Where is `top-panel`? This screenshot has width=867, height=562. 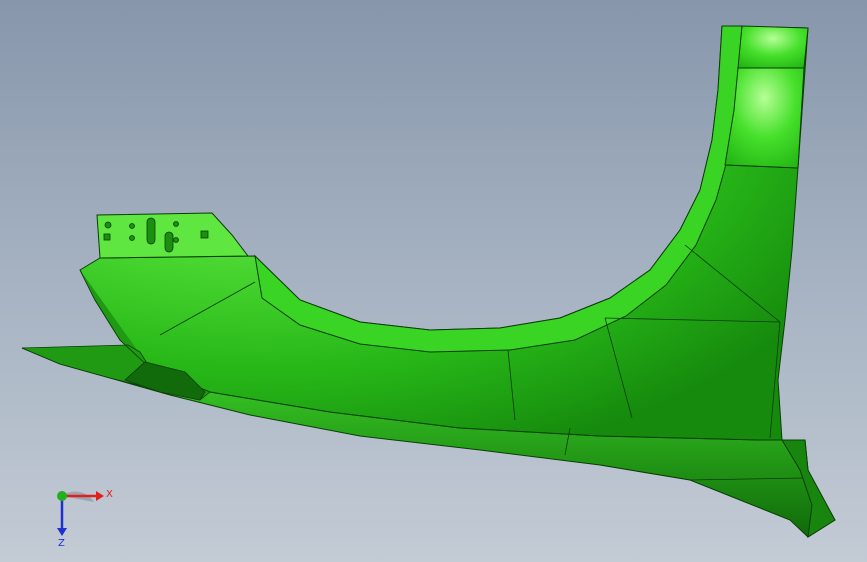 top-panel is located at coordinates (773, 47).